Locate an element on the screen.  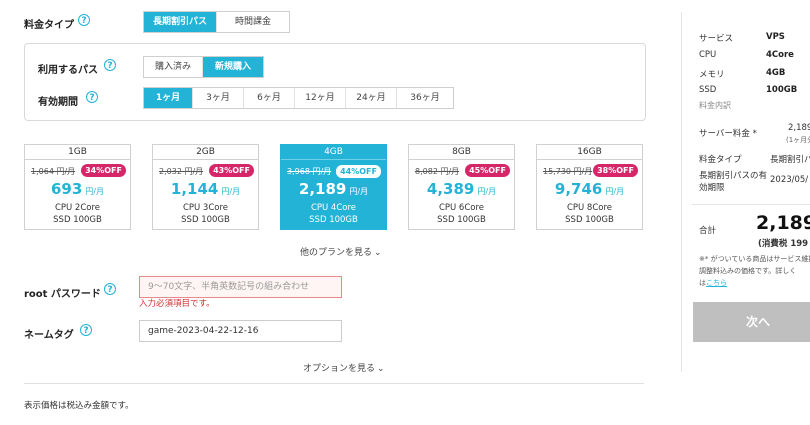
period-selector: 1ヶ月 3ヶ月 6ヶ月 12ヶ月 24ヶ月 36ヶ月 is located at coordinates (298, 98).